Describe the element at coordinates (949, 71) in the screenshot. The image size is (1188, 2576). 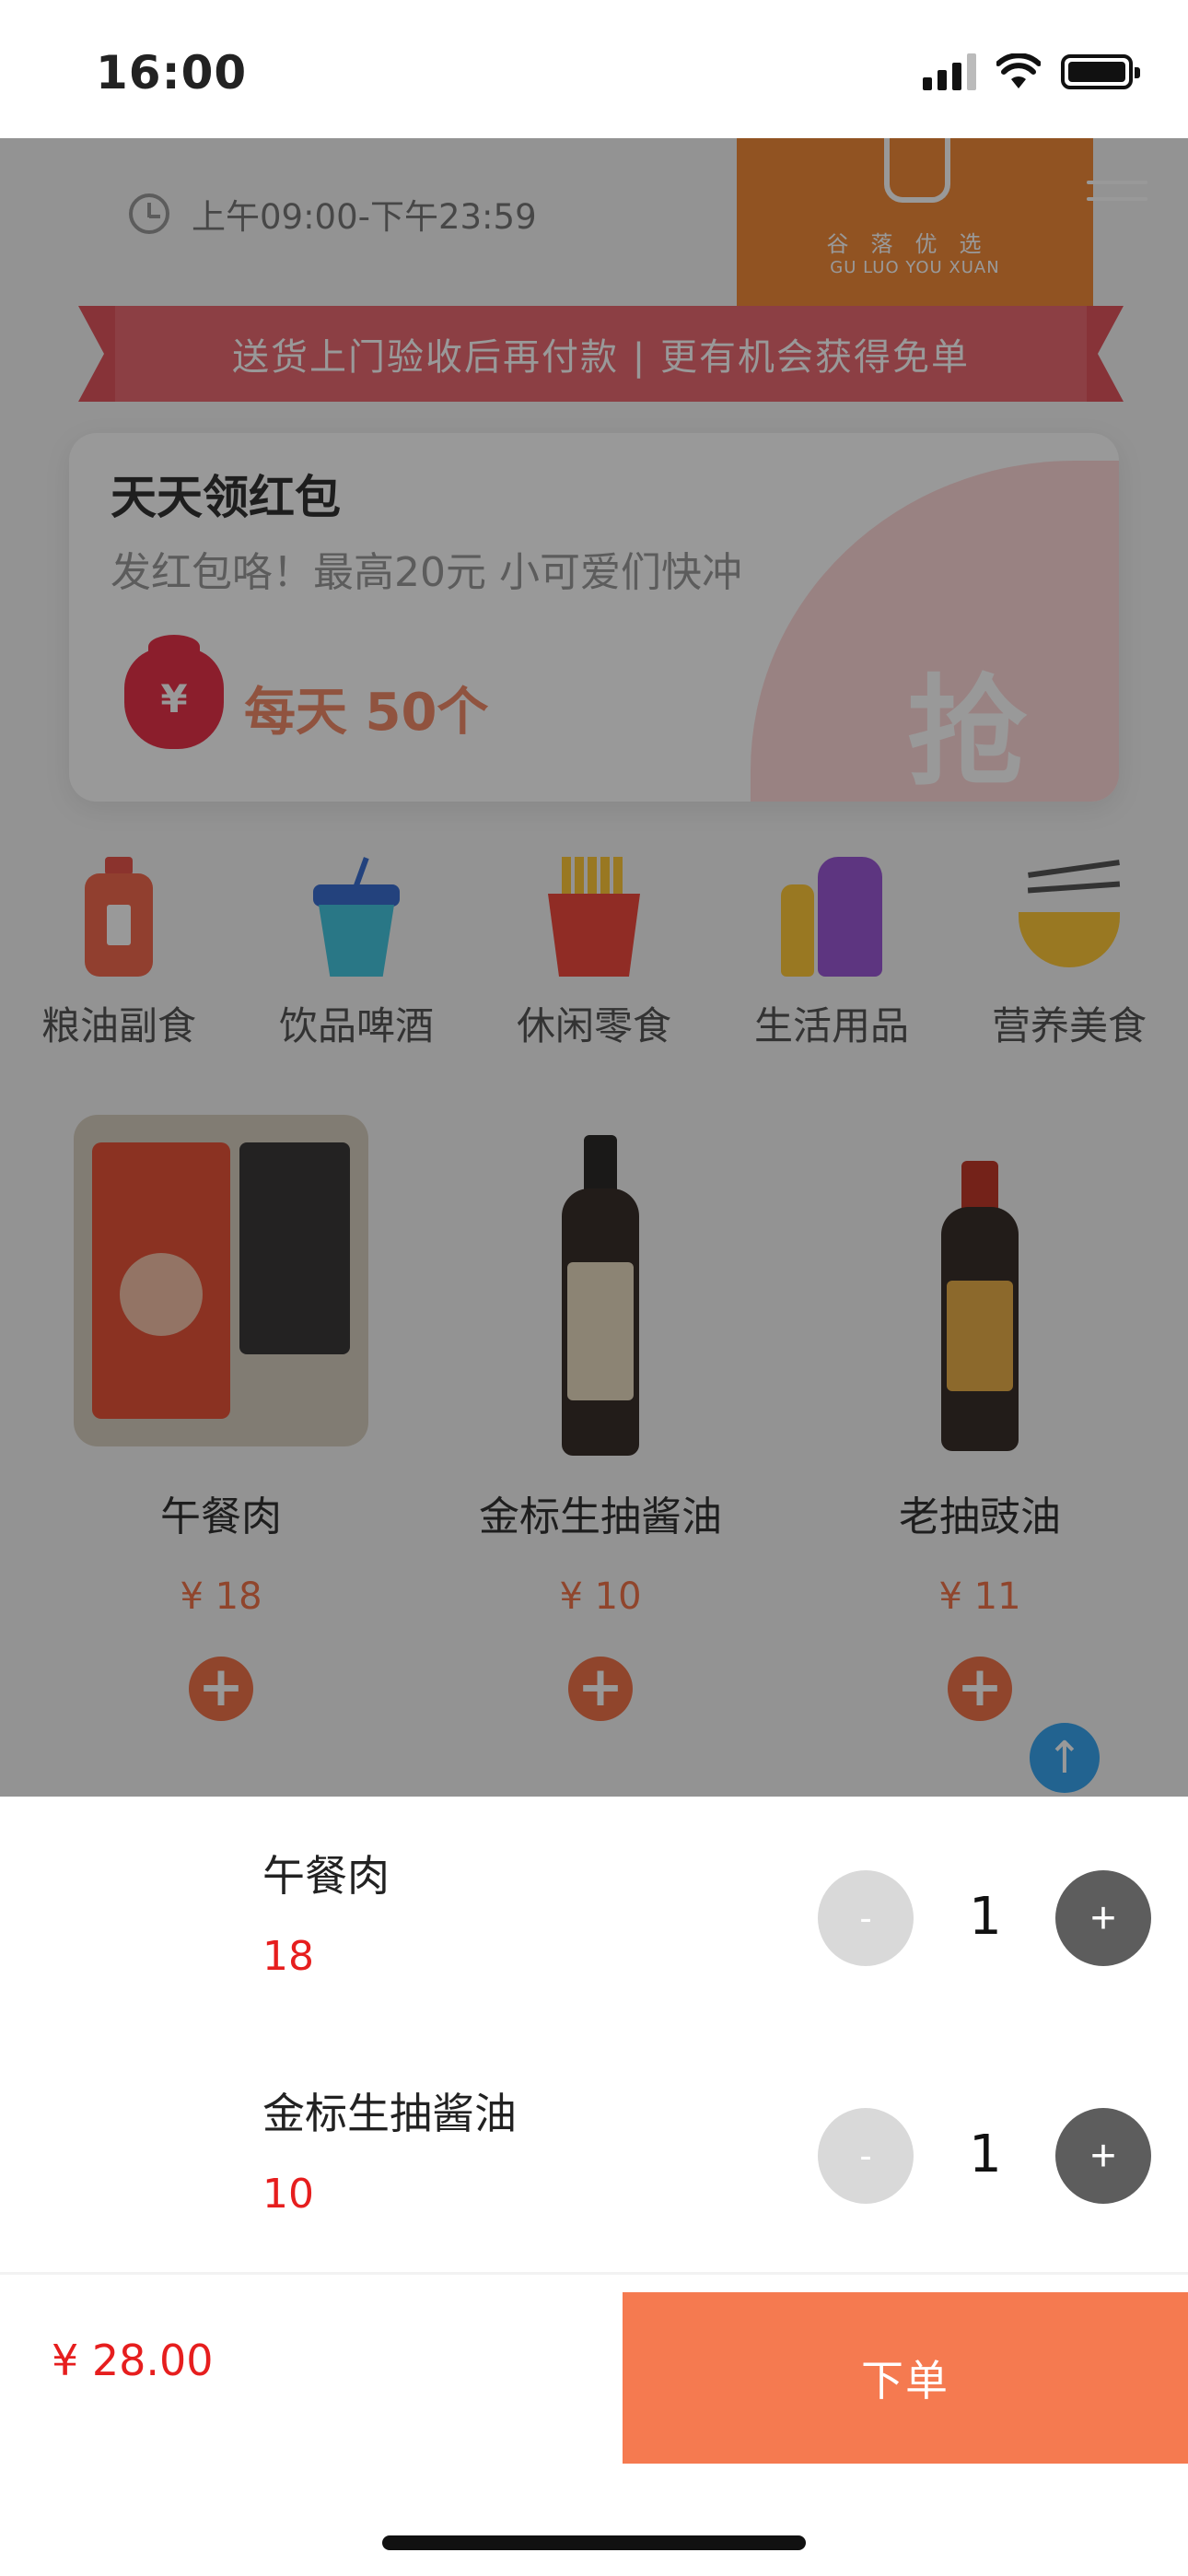
I see `cellular-signal-icon` at that location.